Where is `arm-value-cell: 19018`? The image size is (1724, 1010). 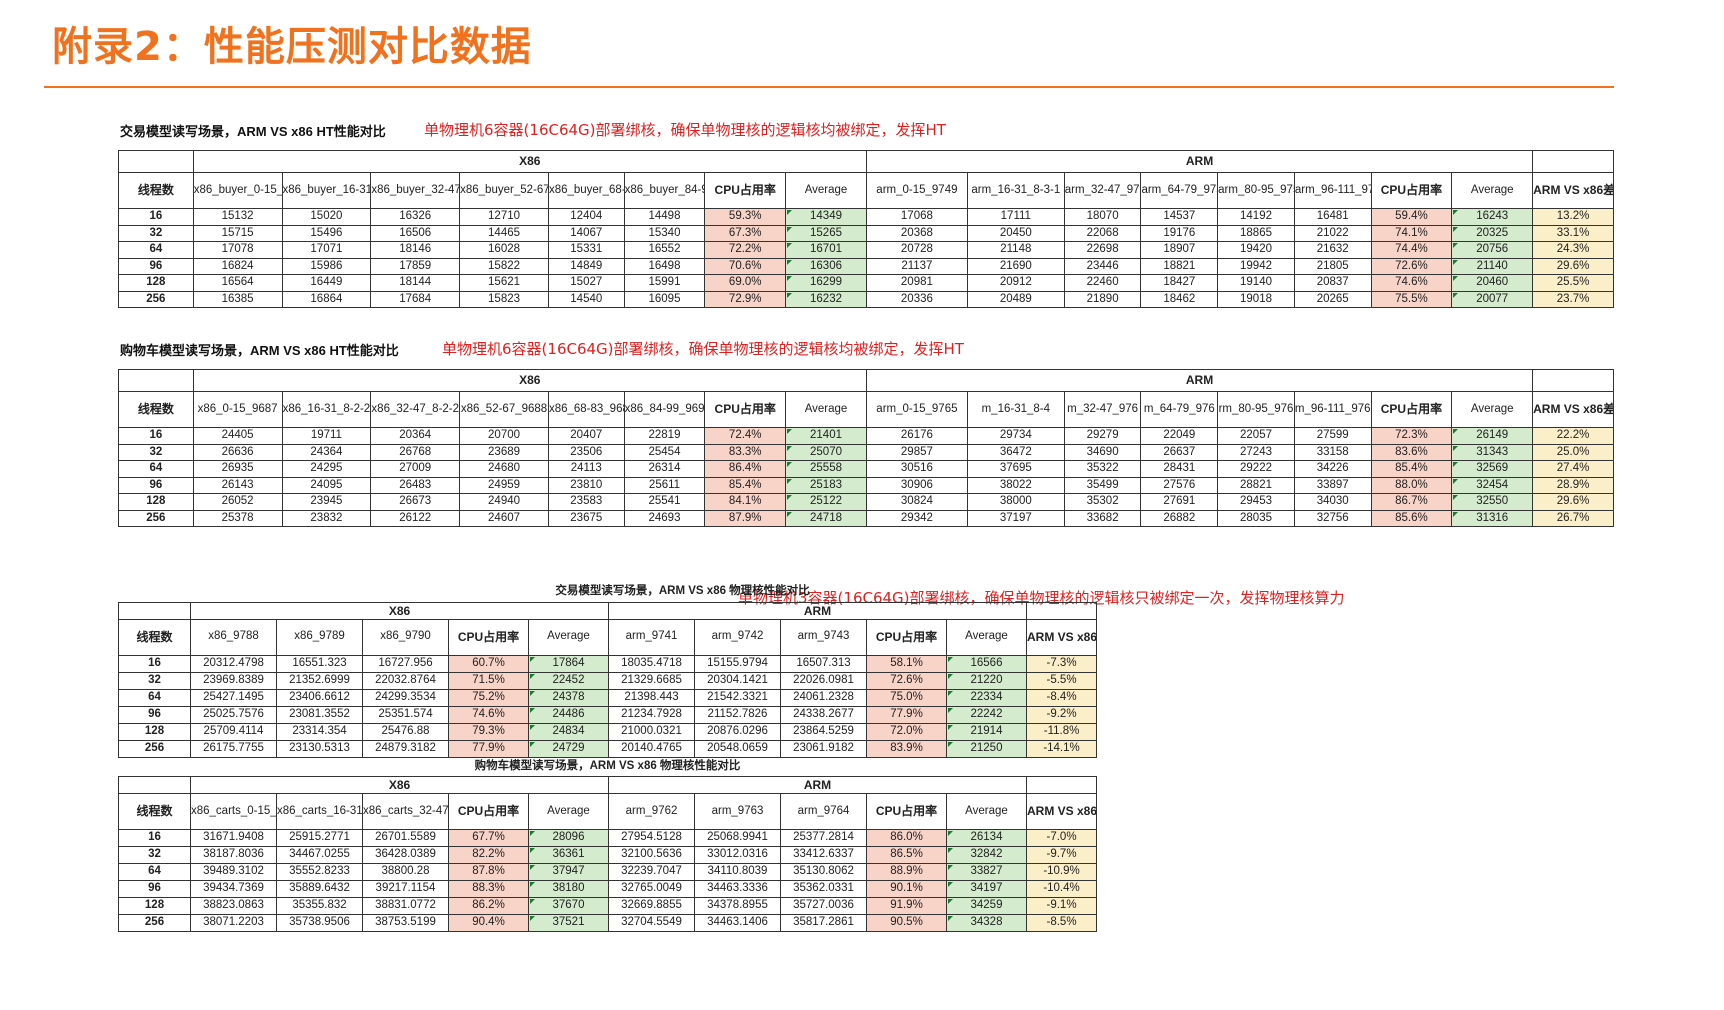 arm-value-cell: 19018 is located at coordinates (1256, 299).